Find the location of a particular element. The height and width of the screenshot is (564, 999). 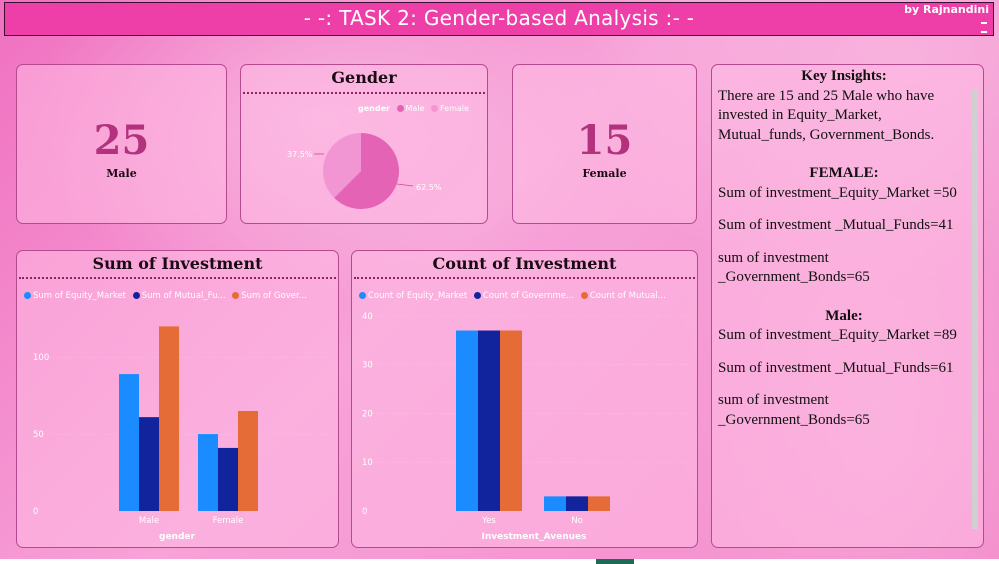

female-pct-label: 37.5% is located at coordinates (300, 154).